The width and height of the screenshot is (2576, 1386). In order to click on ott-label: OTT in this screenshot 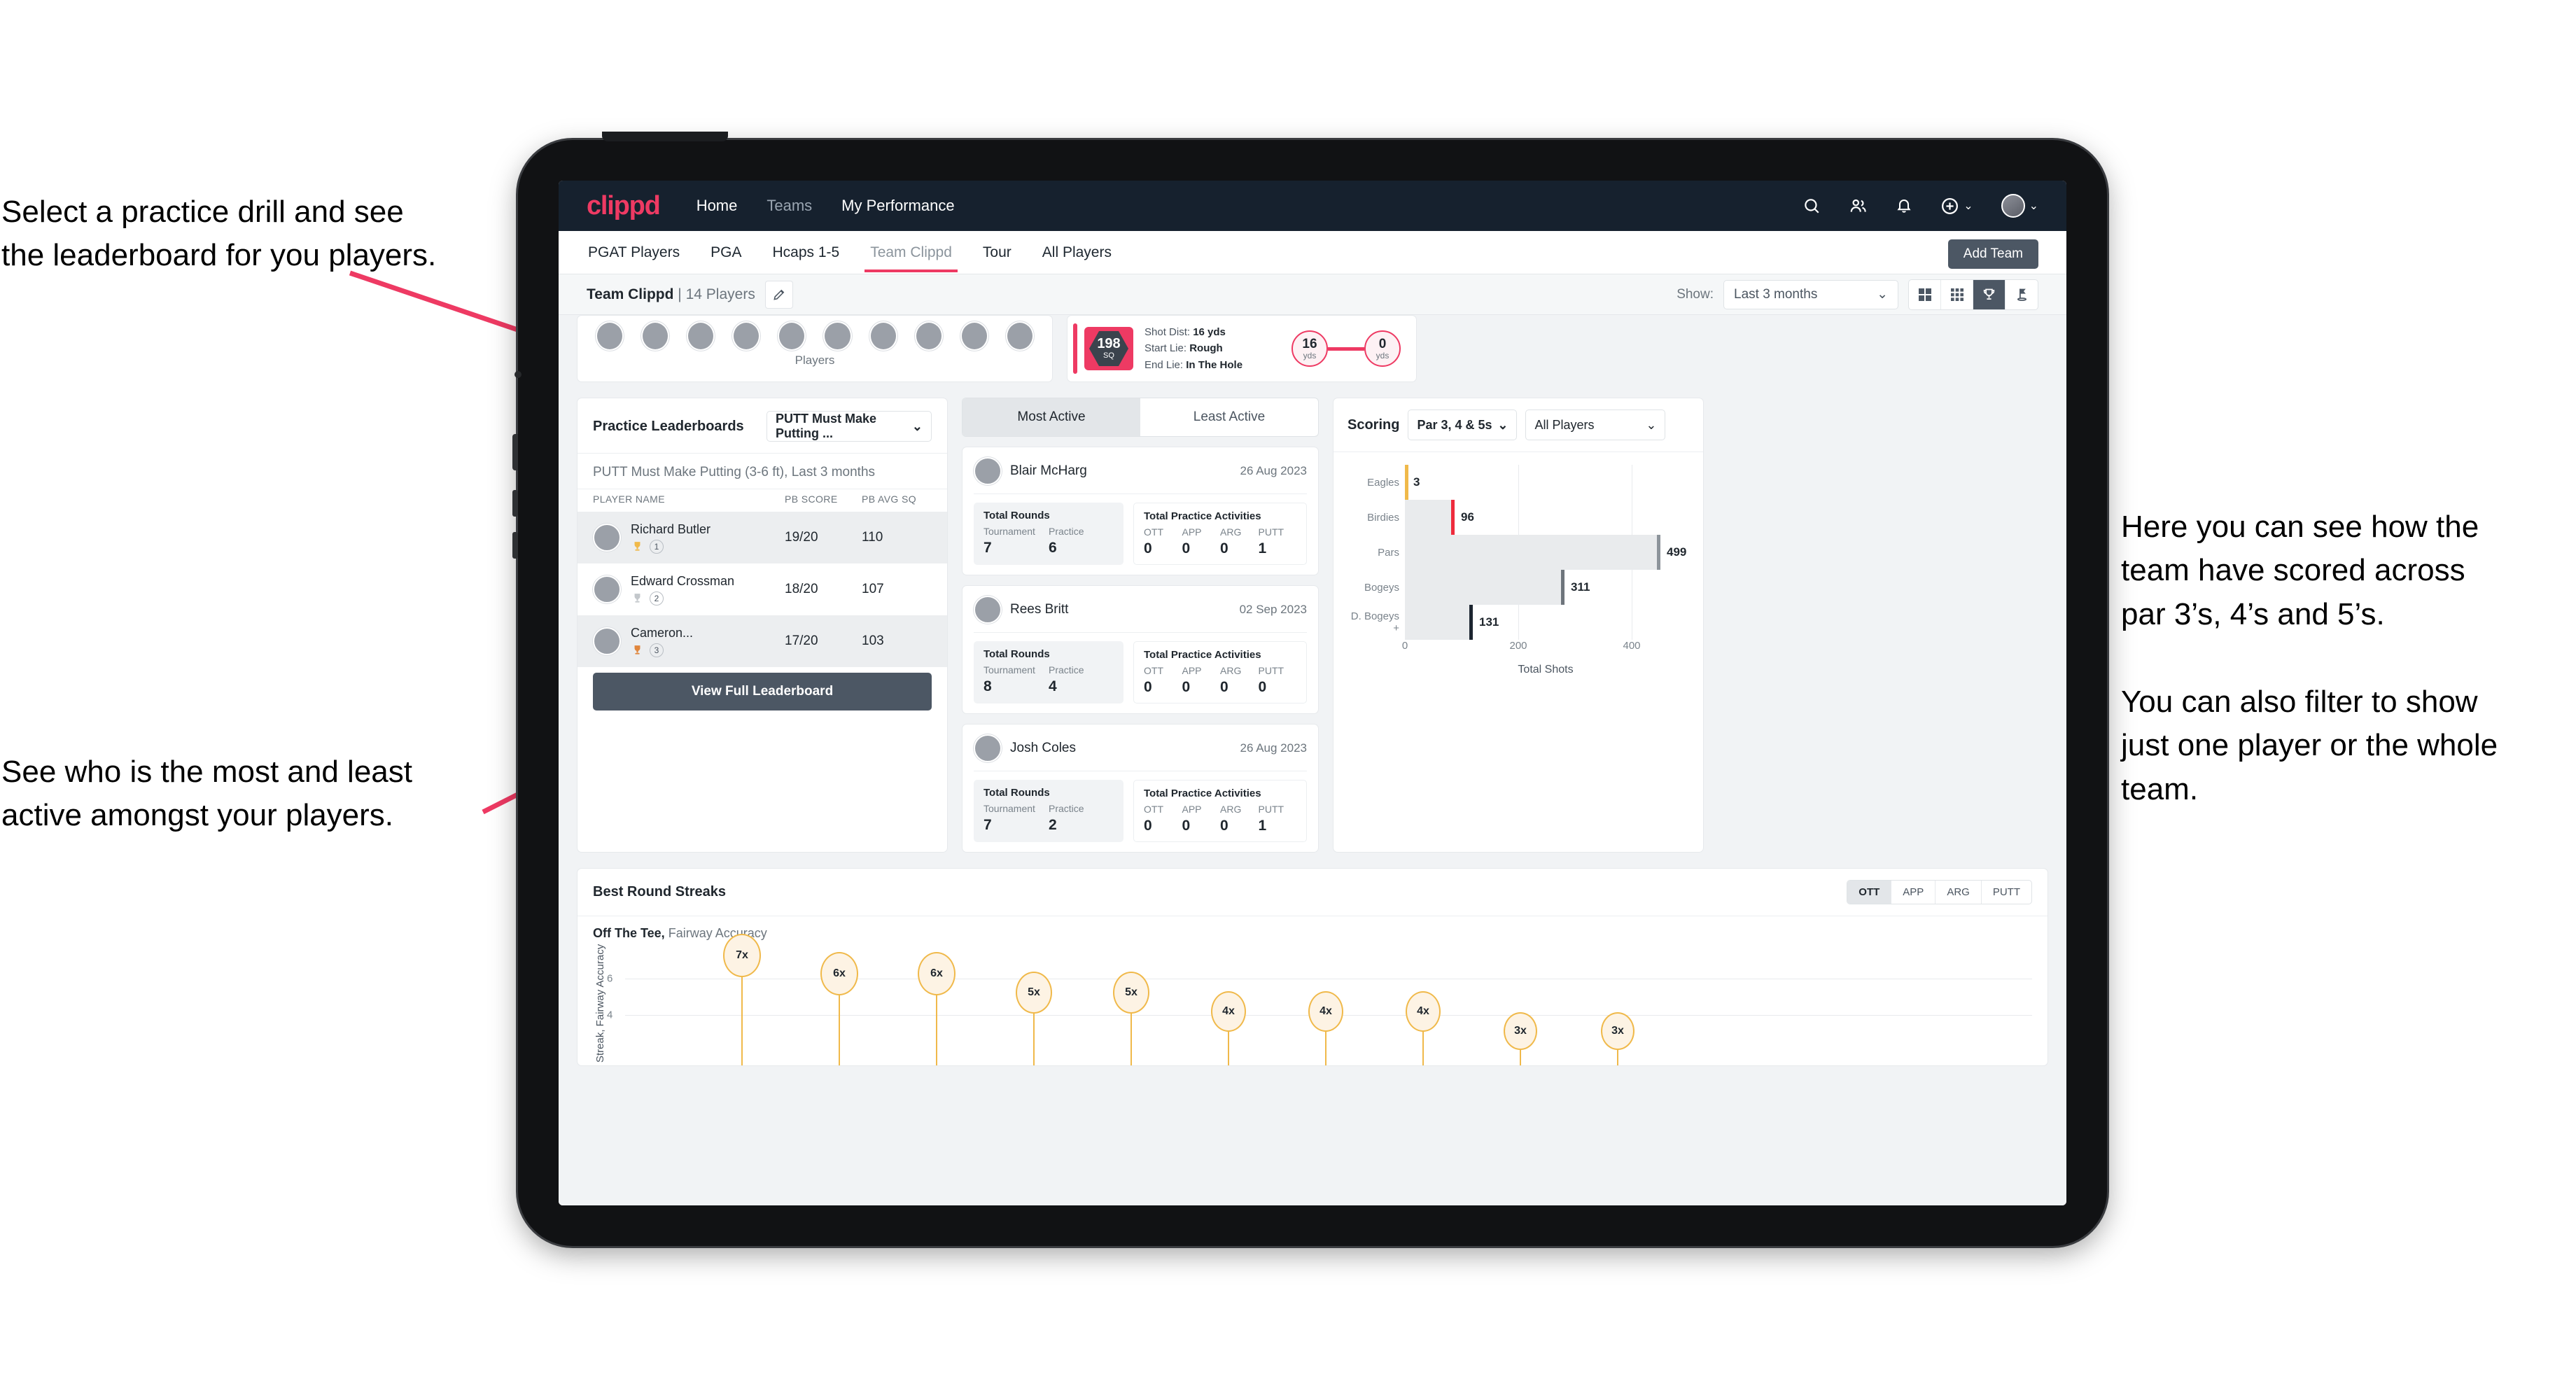, I will do `click(1153, 670)`.